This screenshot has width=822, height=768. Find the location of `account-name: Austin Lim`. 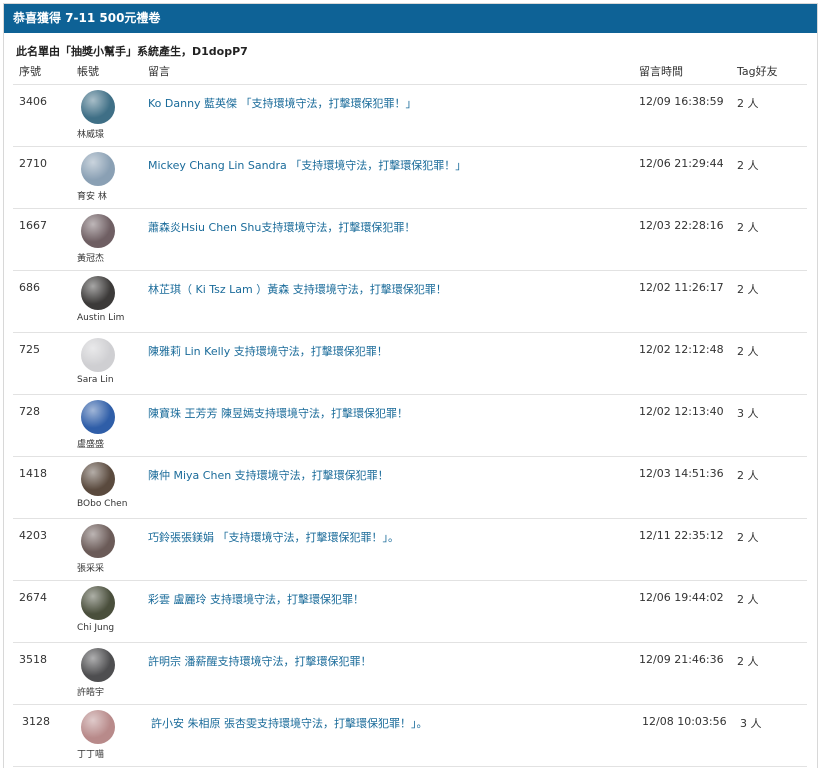

account-name: Austin Lim is located at coordinates (100, 318).